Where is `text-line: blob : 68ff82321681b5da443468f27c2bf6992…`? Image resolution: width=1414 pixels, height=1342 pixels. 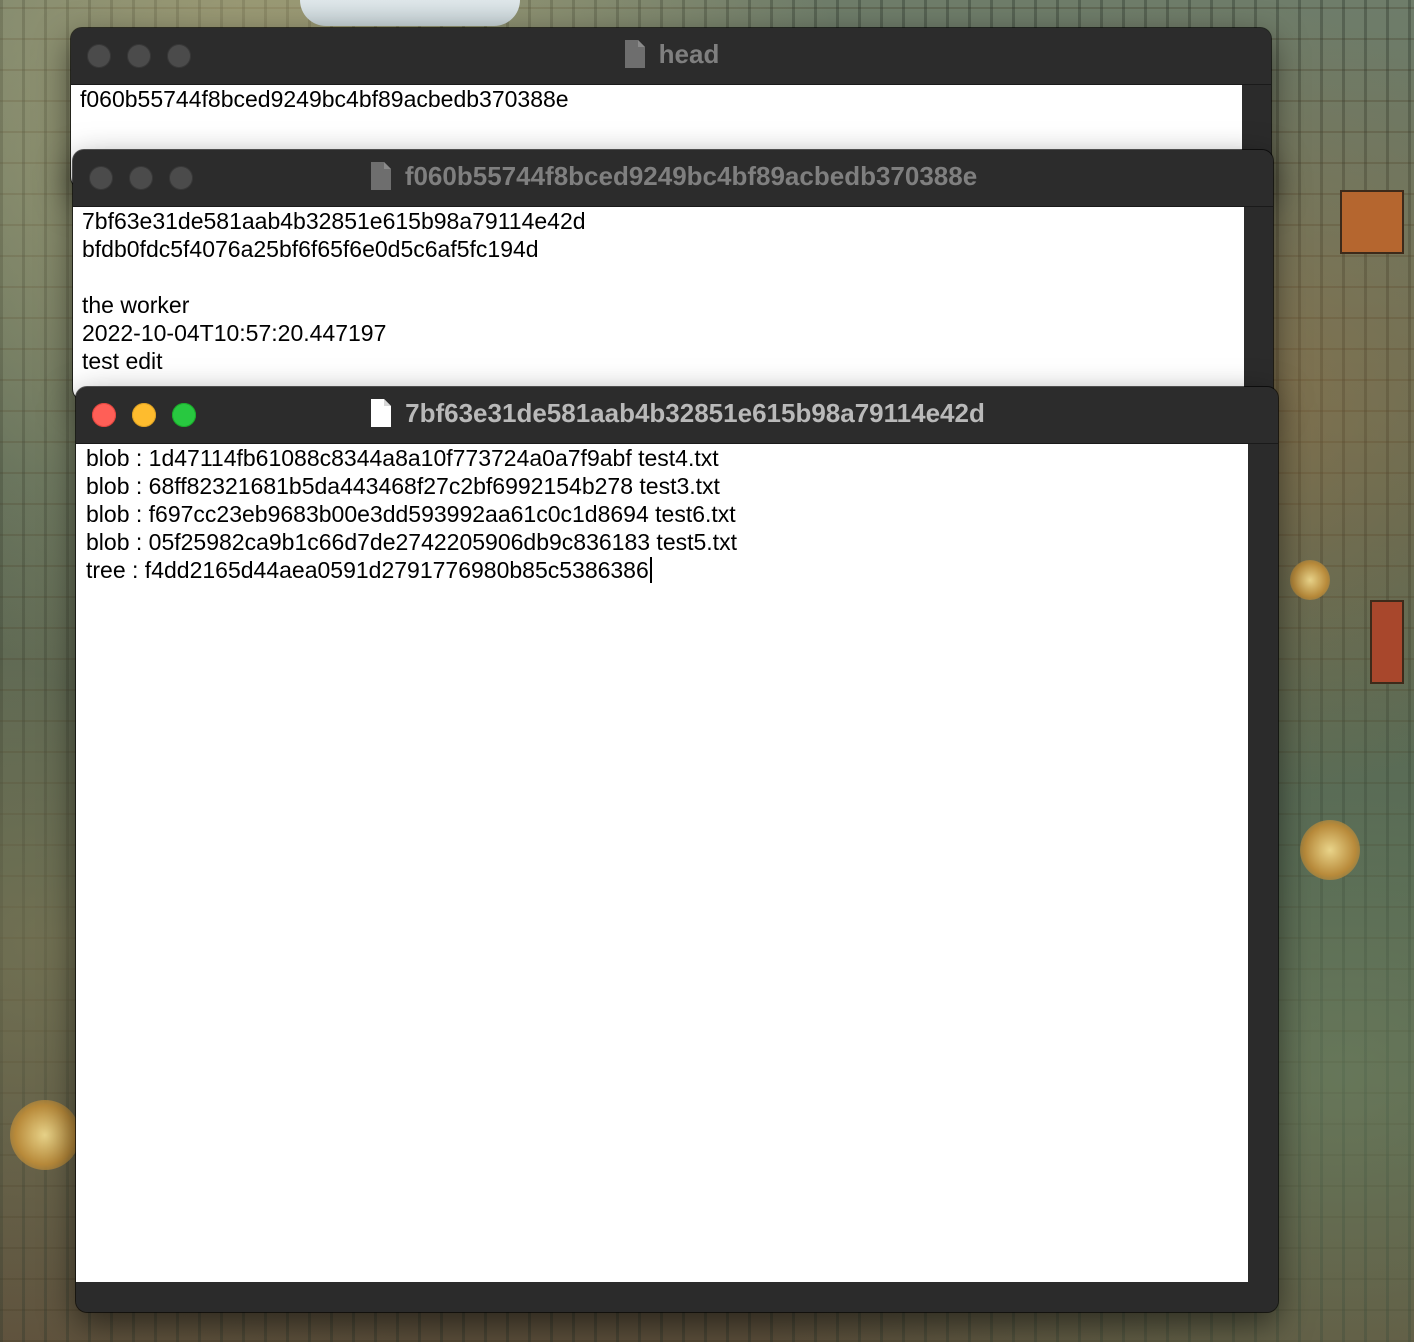
text-line: blob : 68ff82321681b5da443468f27c2bf6992… is located at coordinates (403, 486).